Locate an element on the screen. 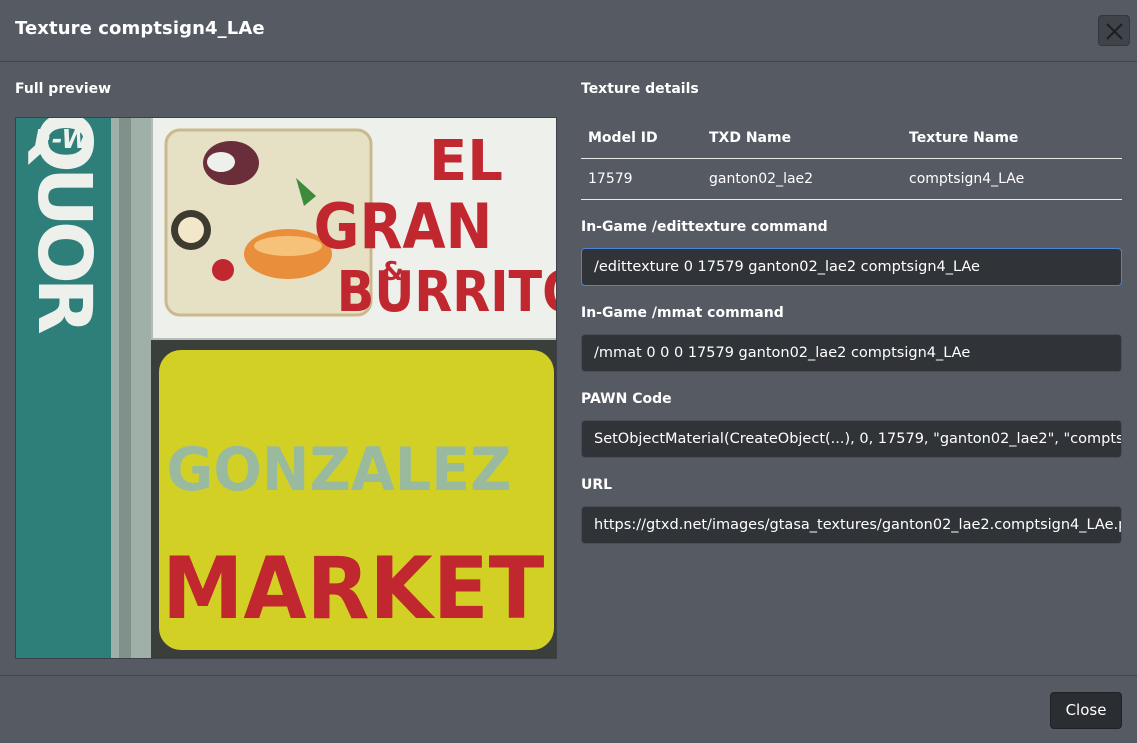  svg-text: GRAN is located at coordinates (403, 226).